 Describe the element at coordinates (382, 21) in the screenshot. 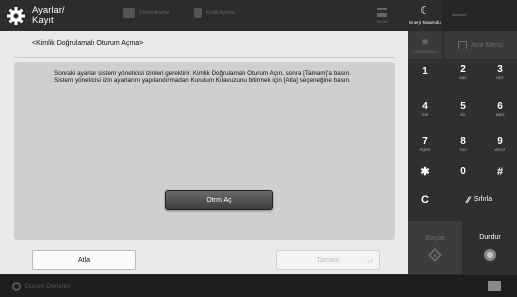

I see `menu-label: Menü` at that location.